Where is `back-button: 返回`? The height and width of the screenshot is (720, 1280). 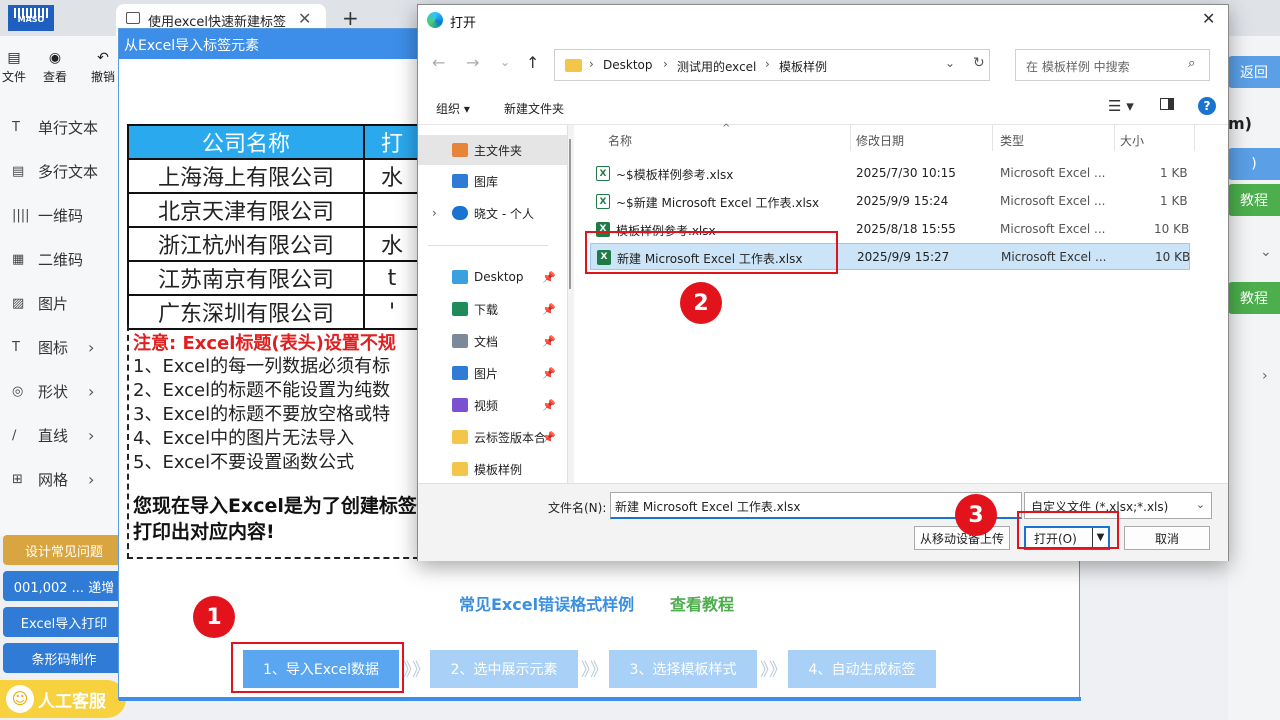 back-button: 返回 is located at coordinates (1254, 72).